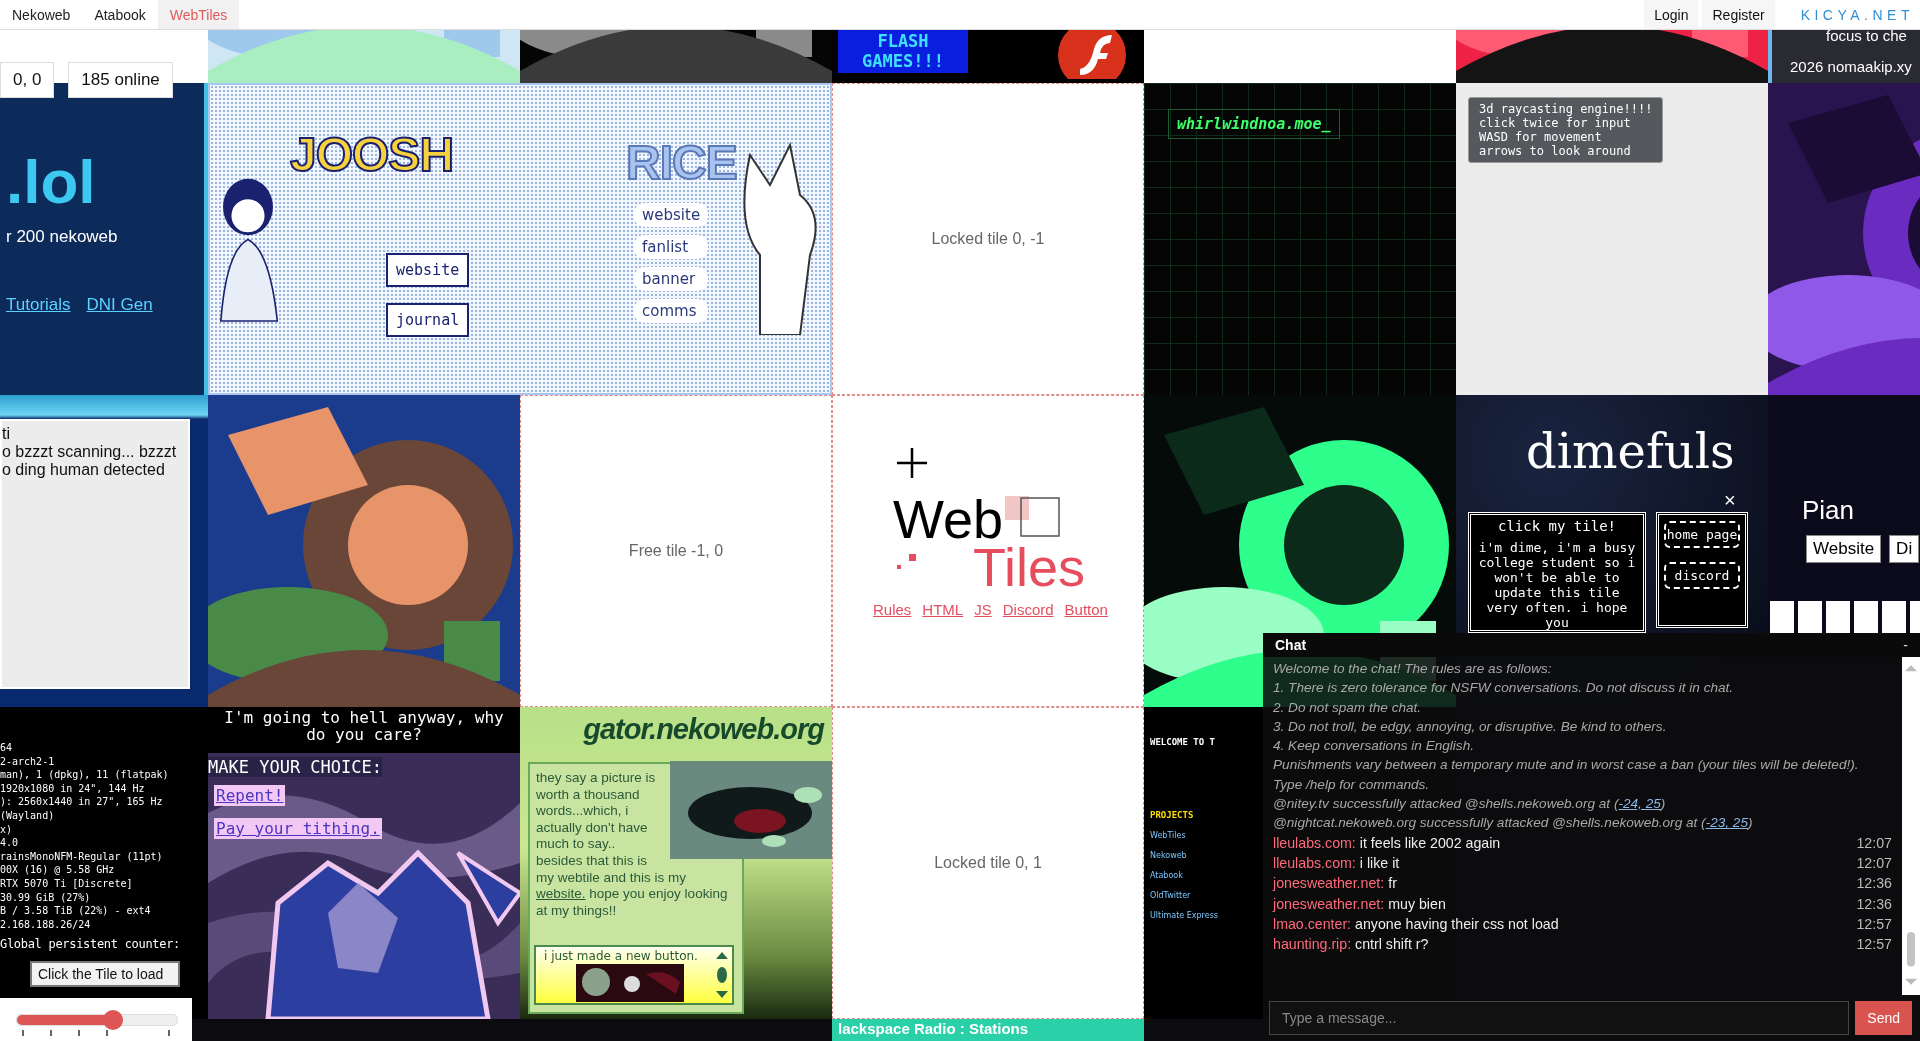 This screenshot has height=1041, width=1920. Describe the element at coordinates (51, 182) in the screenshot. I see `site-logo-text: .lol` at that location.